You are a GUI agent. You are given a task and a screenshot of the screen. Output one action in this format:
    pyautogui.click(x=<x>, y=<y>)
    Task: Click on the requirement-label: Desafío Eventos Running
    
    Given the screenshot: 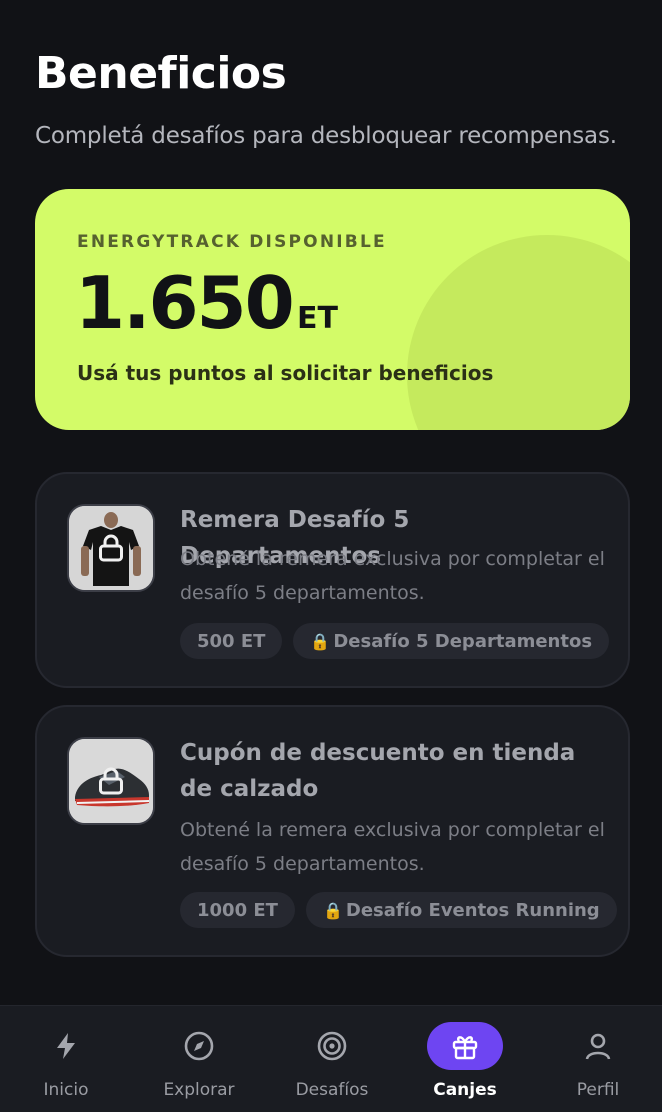 What is the action you would take?
    pyautogui.click(x=472, y=910)
    